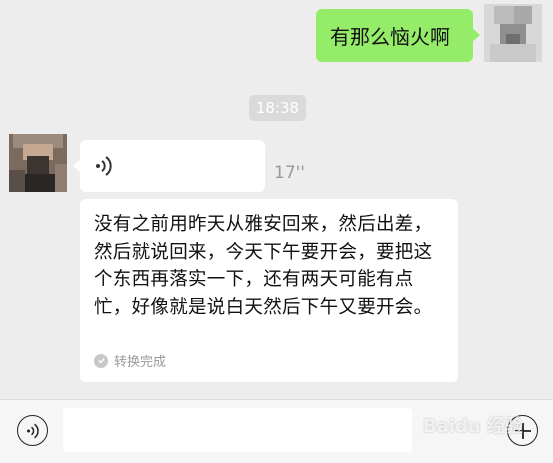  I want to click on outgoing-message-bubble: 有那么恼火啊, so click(398, 35).